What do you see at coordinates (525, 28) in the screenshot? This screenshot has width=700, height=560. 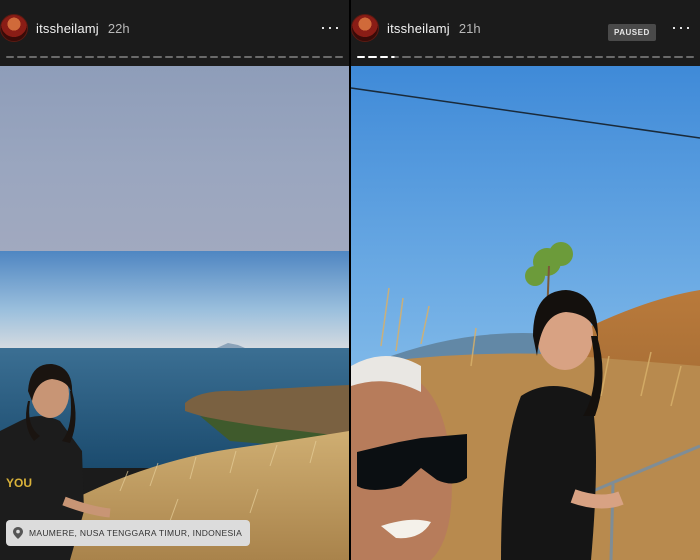 I see `story-header: itssheilamj 21h PAUSED ···` at bounding box center [525, 28].